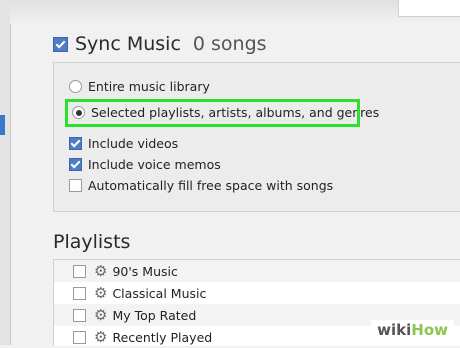  I want to click on playlists-heading: Playlists, so click(92, 242).